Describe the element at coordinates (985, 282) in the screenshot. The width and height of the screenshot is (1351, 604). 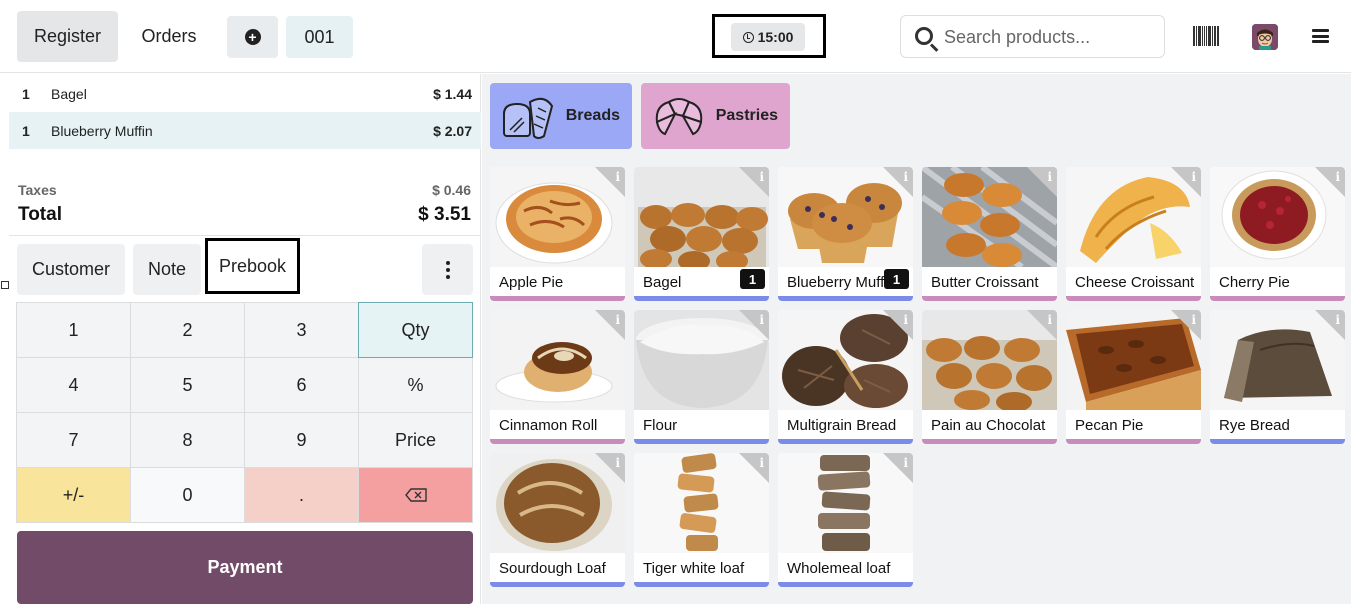
I see `product-name: Butter Croissant` at that location.